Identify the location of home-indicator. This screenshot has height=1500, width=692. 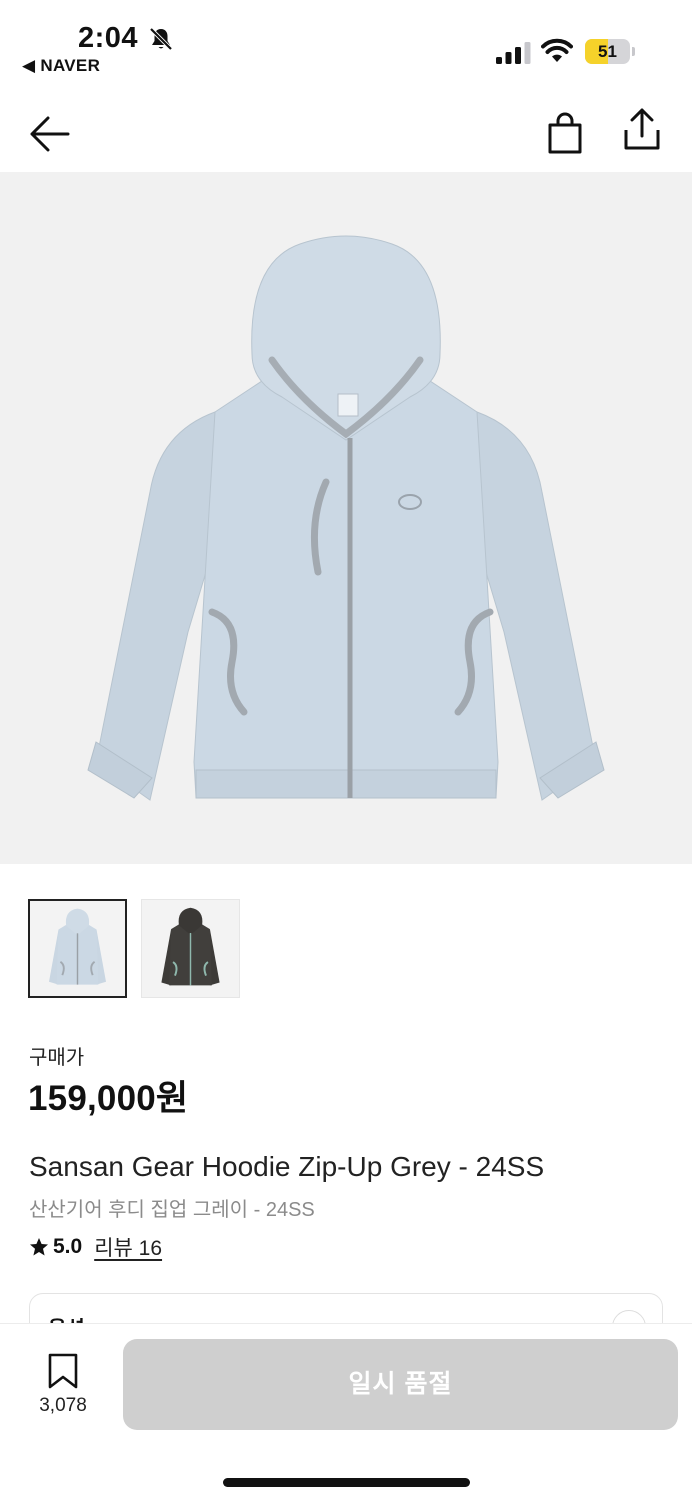
(346, 1482).